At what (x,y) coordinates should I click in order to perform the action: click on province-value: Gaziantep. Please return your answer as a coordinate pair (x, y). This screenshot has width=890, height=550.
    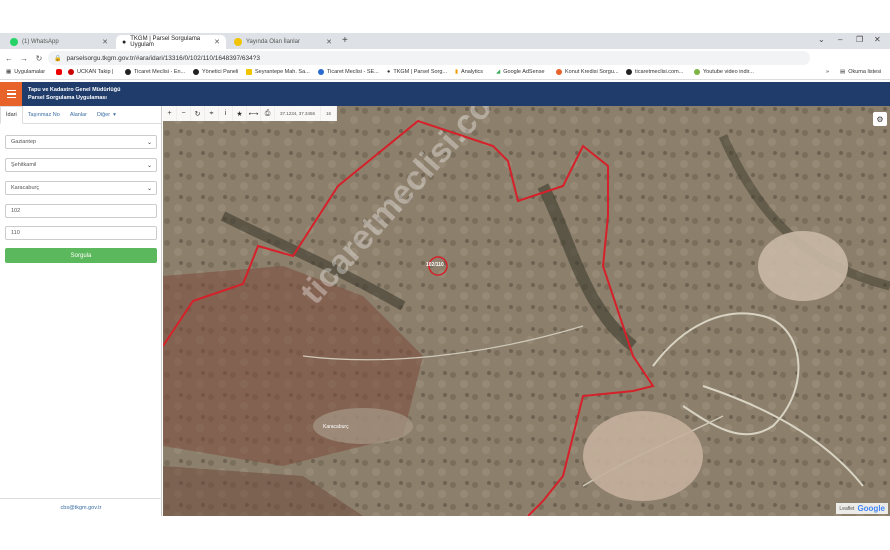
    Looking at the image, I should click on (24, 142).